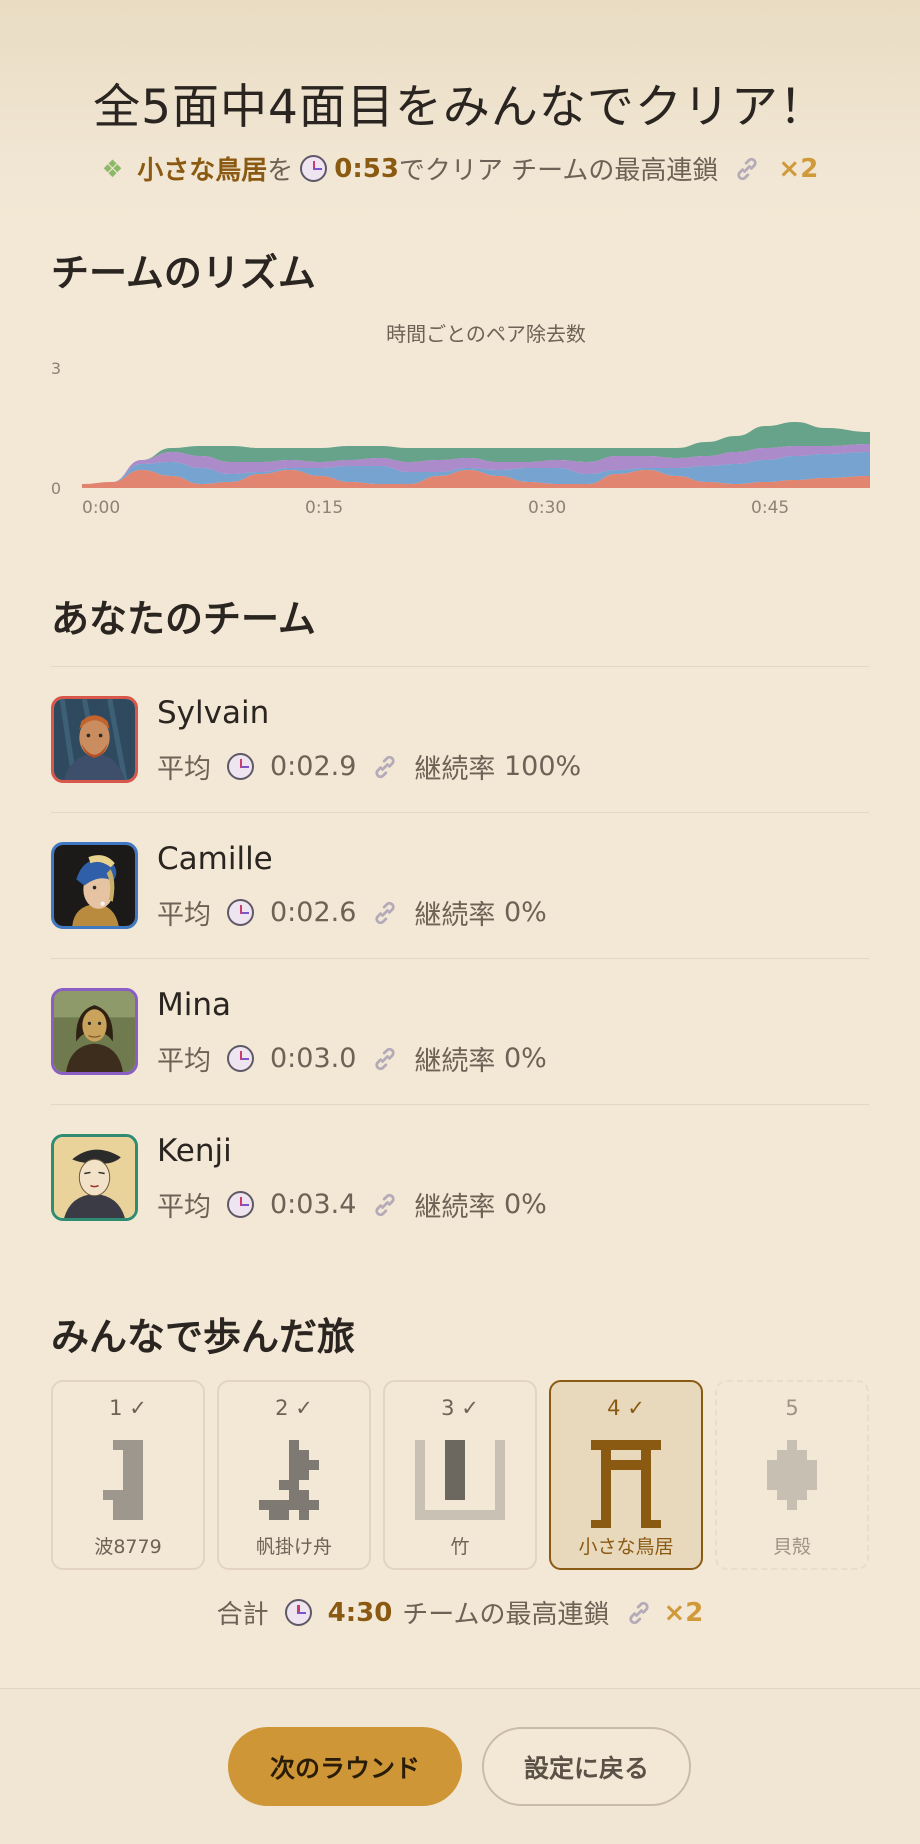 The image size is (920, 1844). I want to click on stage-name: 貝殻, so click(791, 1547).